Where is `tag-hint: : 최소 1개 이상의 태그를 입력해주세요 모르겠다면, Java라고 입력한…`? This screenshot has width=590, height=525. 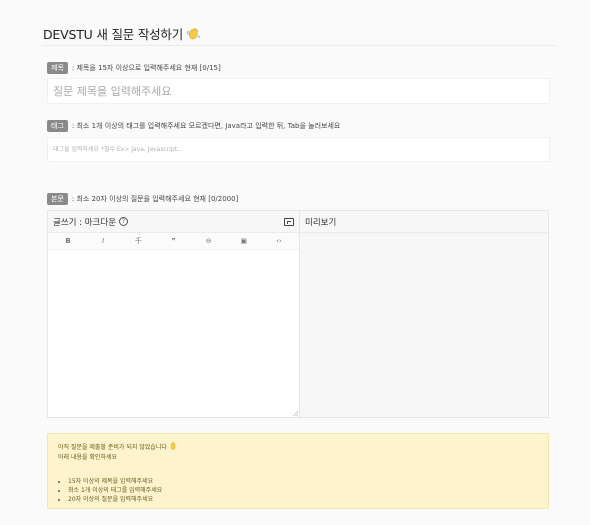
tag-hint: : 최소 1개 이상의 태그를 입력해주세요 모르겠다면, Java라고 입력한… is located at coordinates (206, 126).